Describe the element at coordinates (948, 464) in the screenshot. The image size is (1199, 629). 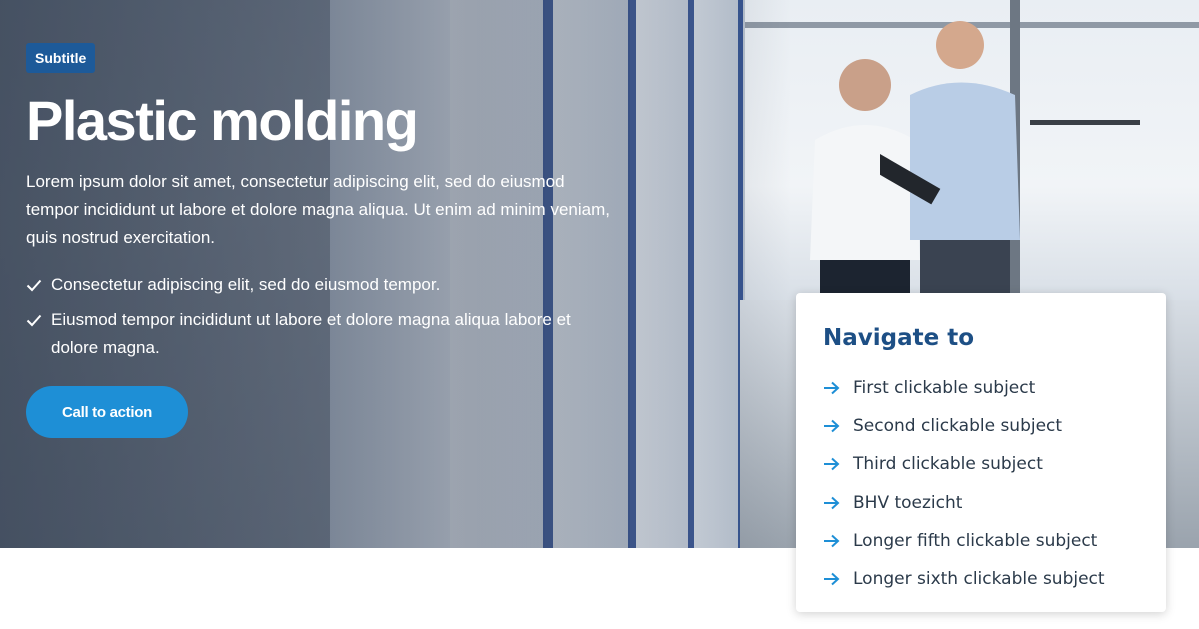
I see `nav-link-label: Third clickable subject` at that location.